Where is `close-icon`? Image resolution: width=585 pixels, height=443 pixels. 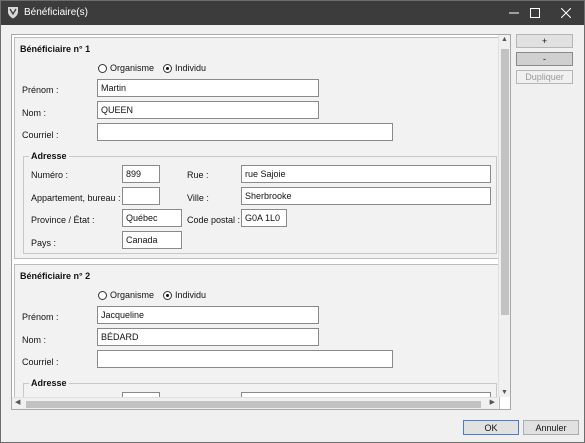
close-icon is located at coordinates (566, 13).